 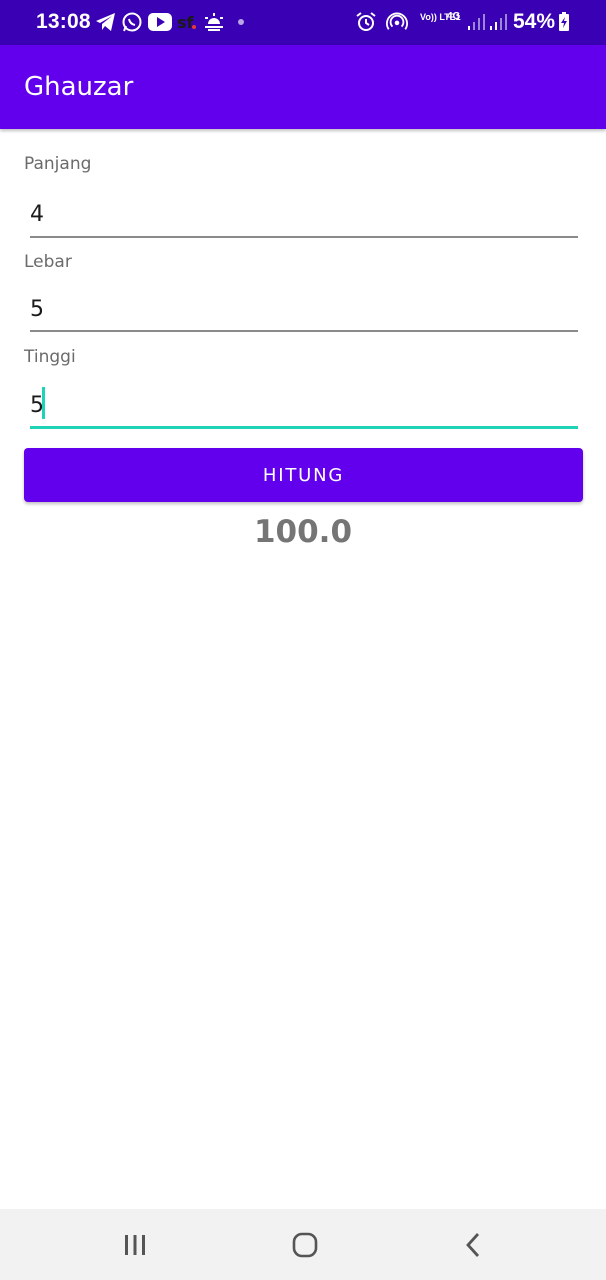 I want to click on svg-text: sf, so click(x=186, y=22).